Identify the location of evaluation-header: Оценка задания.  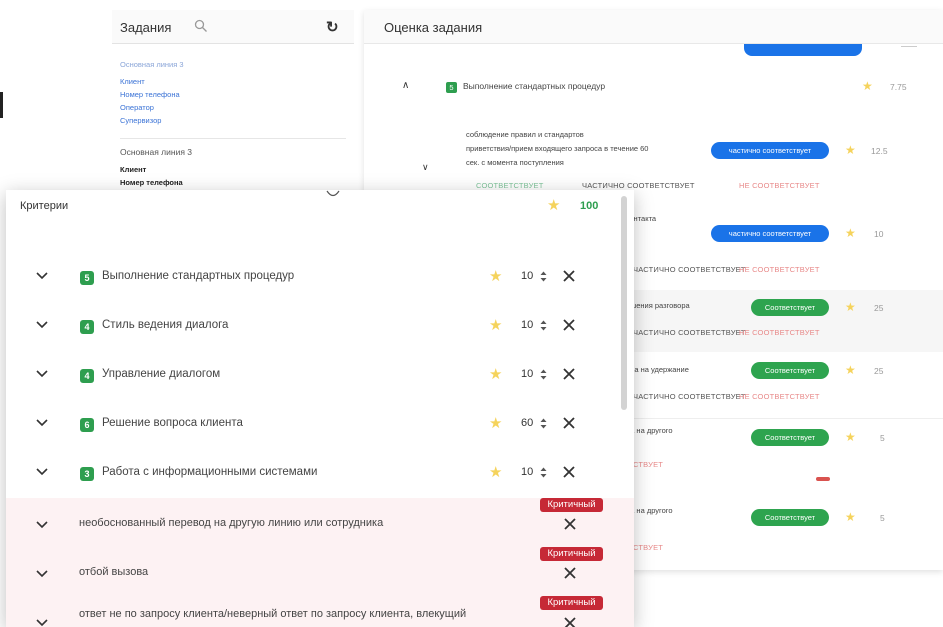
(653, 27).